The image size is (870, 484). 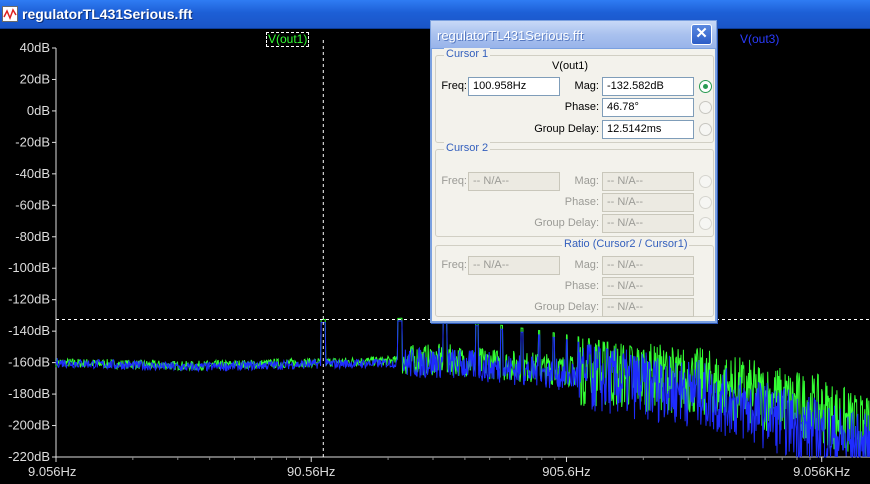 What do you see at coordinates (10, 14) in the screenshot?
I see `waveform-icon` at bounding box center [10, 14].